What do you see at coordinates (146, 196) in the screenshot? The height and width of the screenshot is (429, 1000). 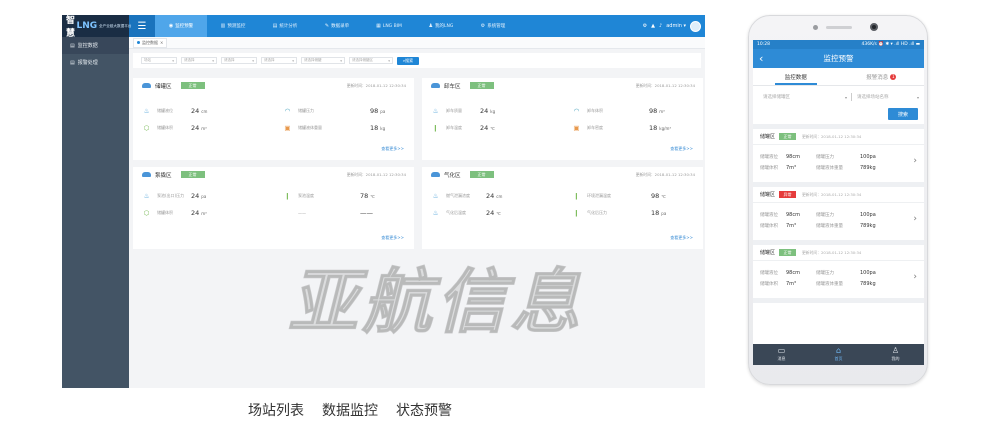 I see `thermometer-icon: ♨` at bounding box center [146, 196].